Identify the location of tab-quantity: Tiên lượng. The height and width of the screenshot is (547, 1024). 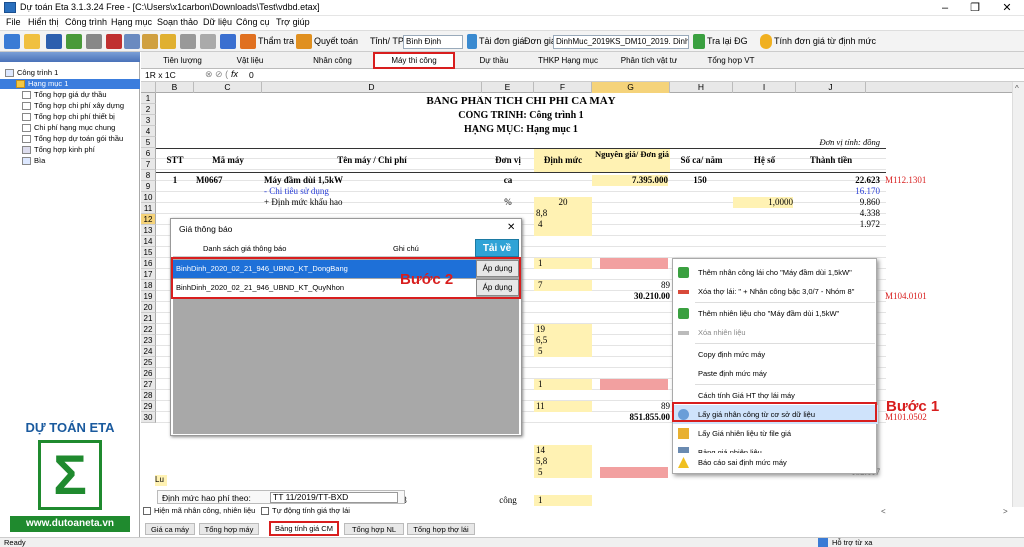
(182, 61).